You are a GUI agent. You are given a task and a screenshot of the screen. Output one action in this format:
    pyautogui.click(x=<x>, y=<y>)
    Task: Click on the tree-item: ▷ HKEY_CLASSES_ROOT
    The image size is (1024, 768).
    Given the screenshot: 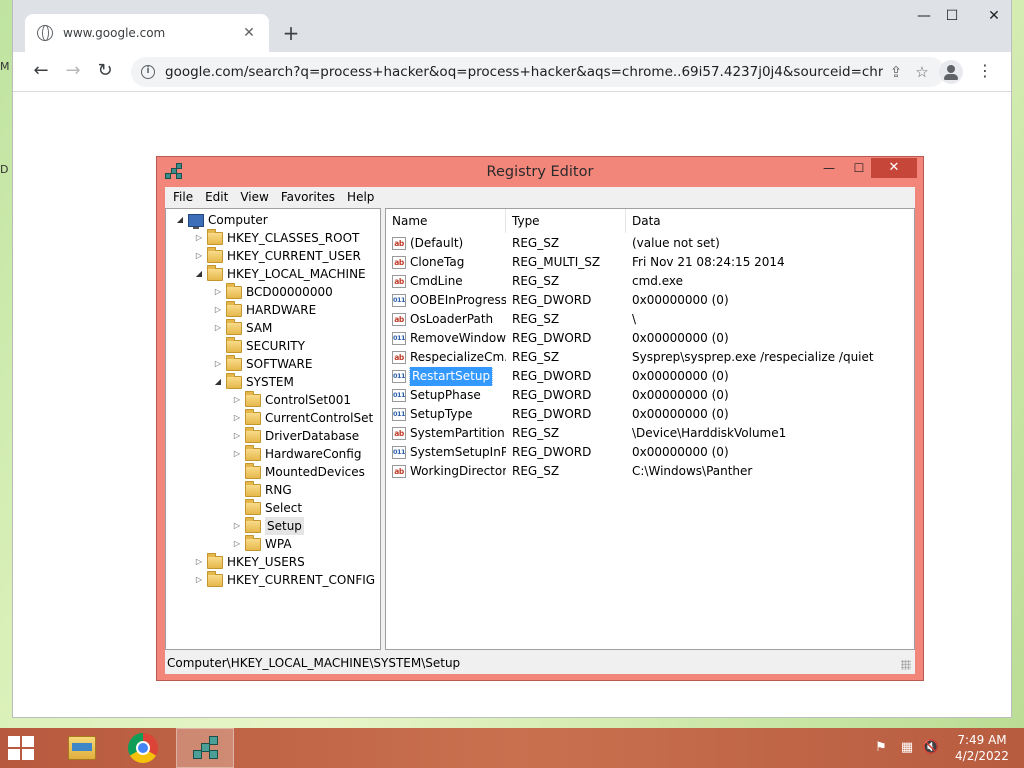 What is the action you would take?
    pyautogui.click(x=276, y=237)
    